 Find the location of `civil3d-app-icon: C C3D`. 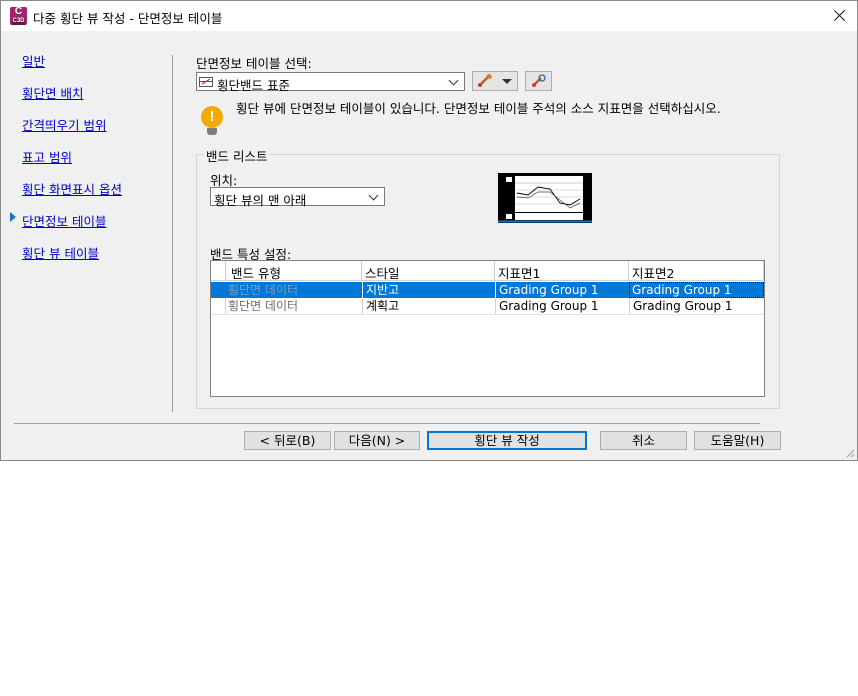

civil3d-app-icon: C C3D is located at coordinates (18, 16).